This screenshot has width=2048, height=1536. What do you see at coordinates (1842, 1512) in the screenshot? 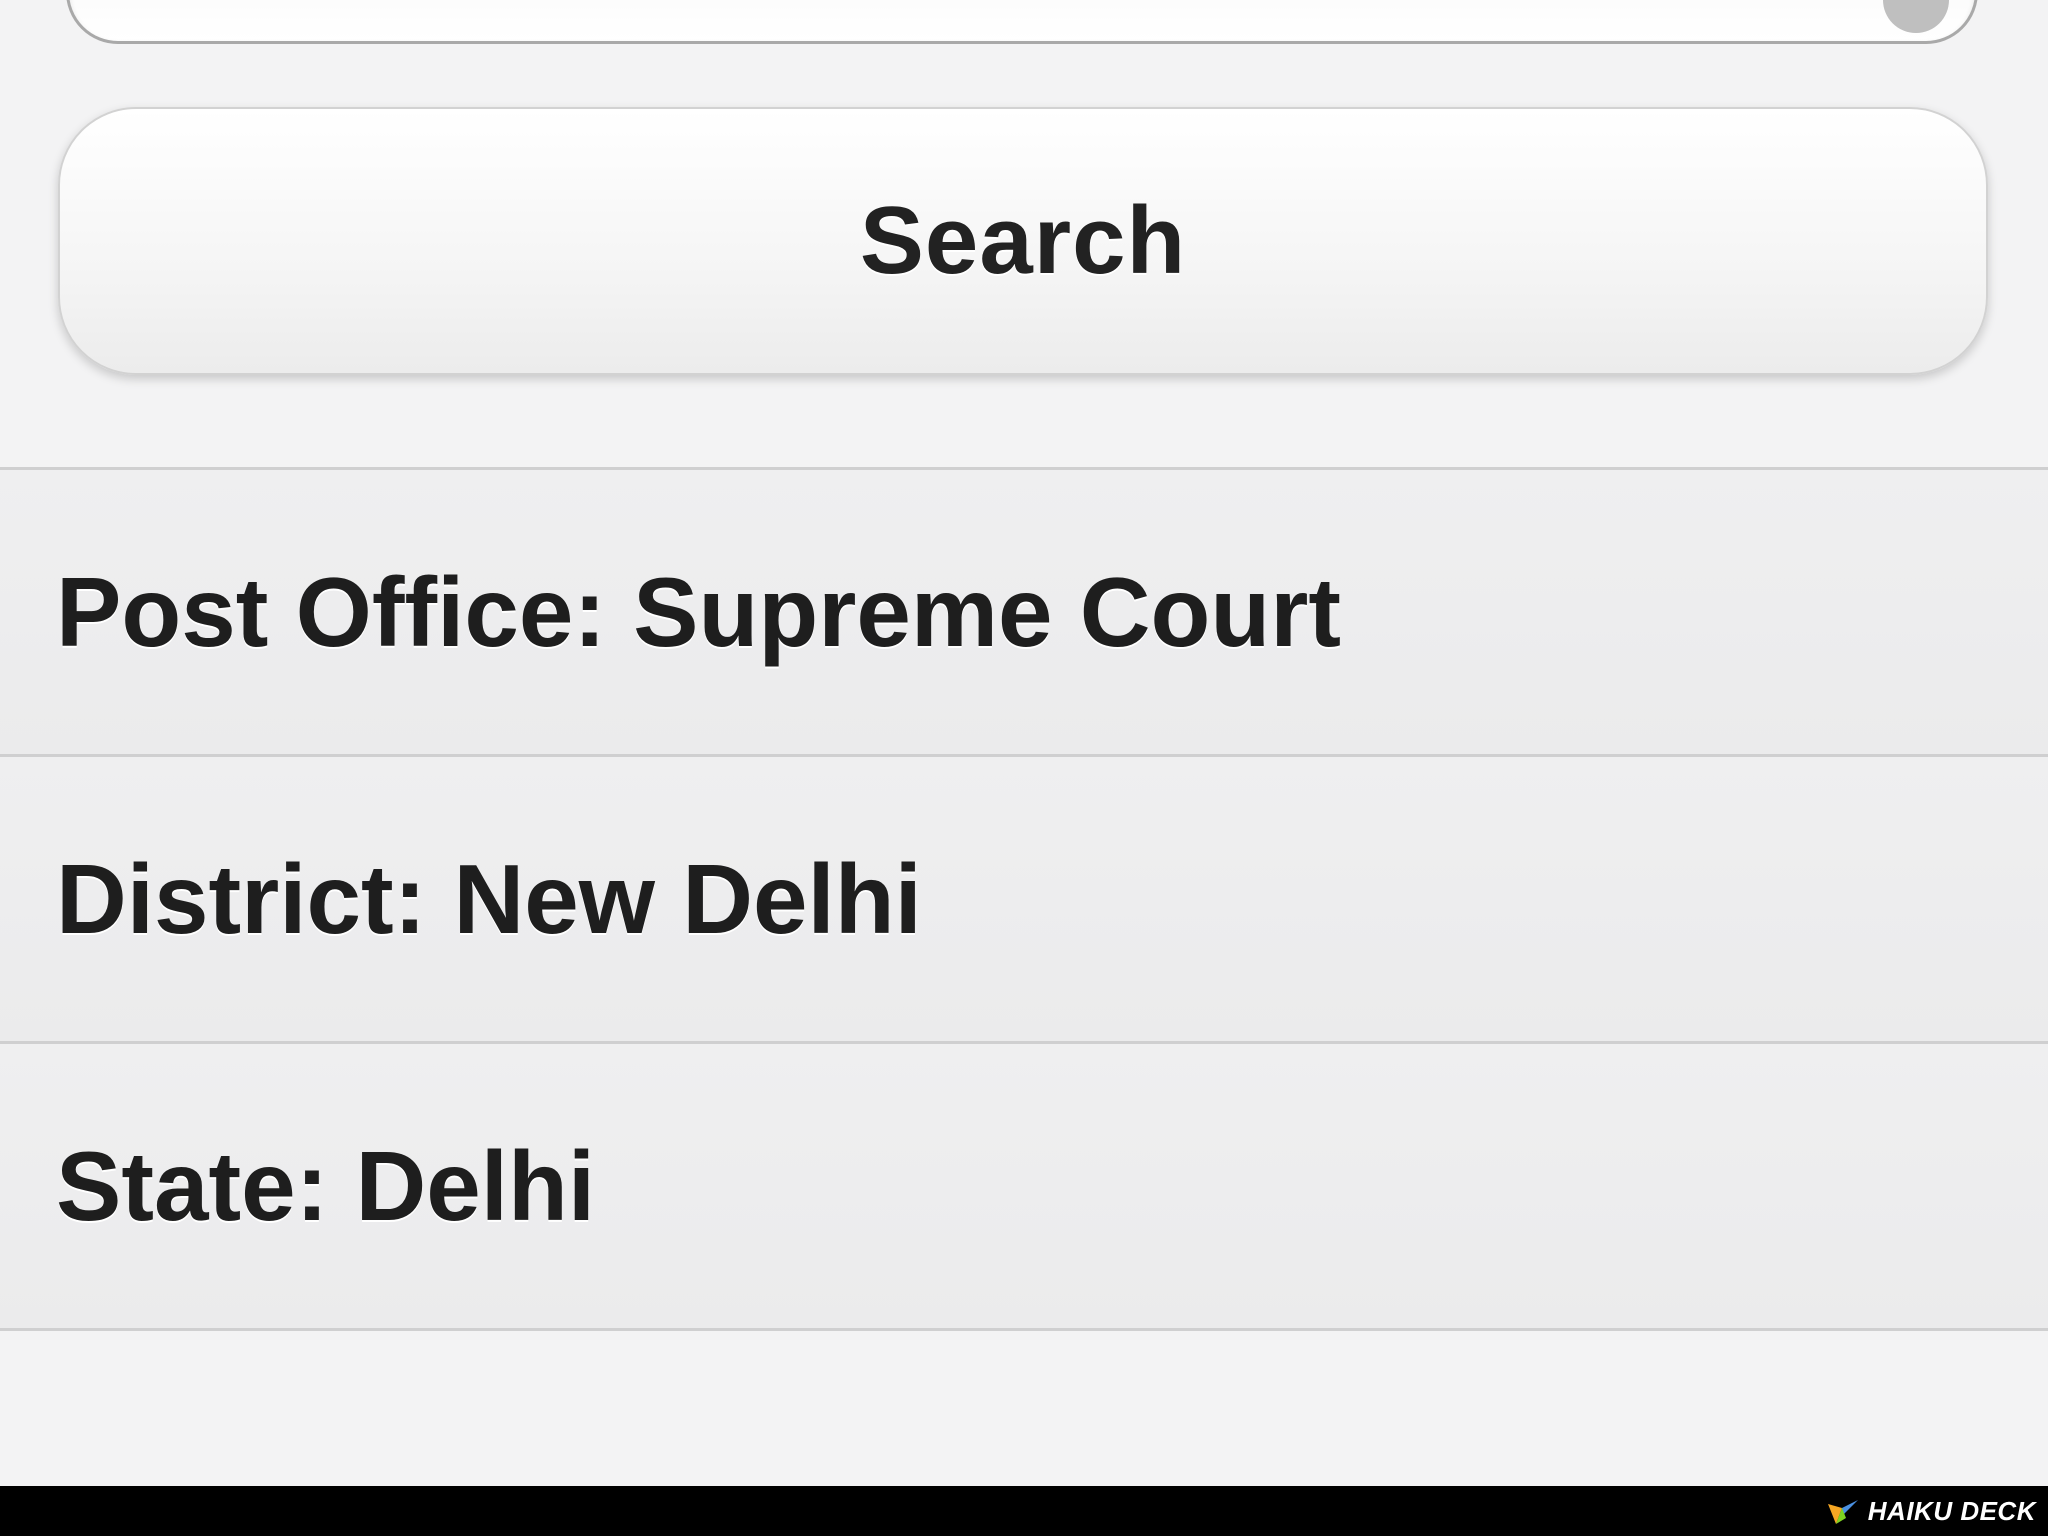
I see `haiku-deck-logo-icon` at bounding box center [1842, 1512].